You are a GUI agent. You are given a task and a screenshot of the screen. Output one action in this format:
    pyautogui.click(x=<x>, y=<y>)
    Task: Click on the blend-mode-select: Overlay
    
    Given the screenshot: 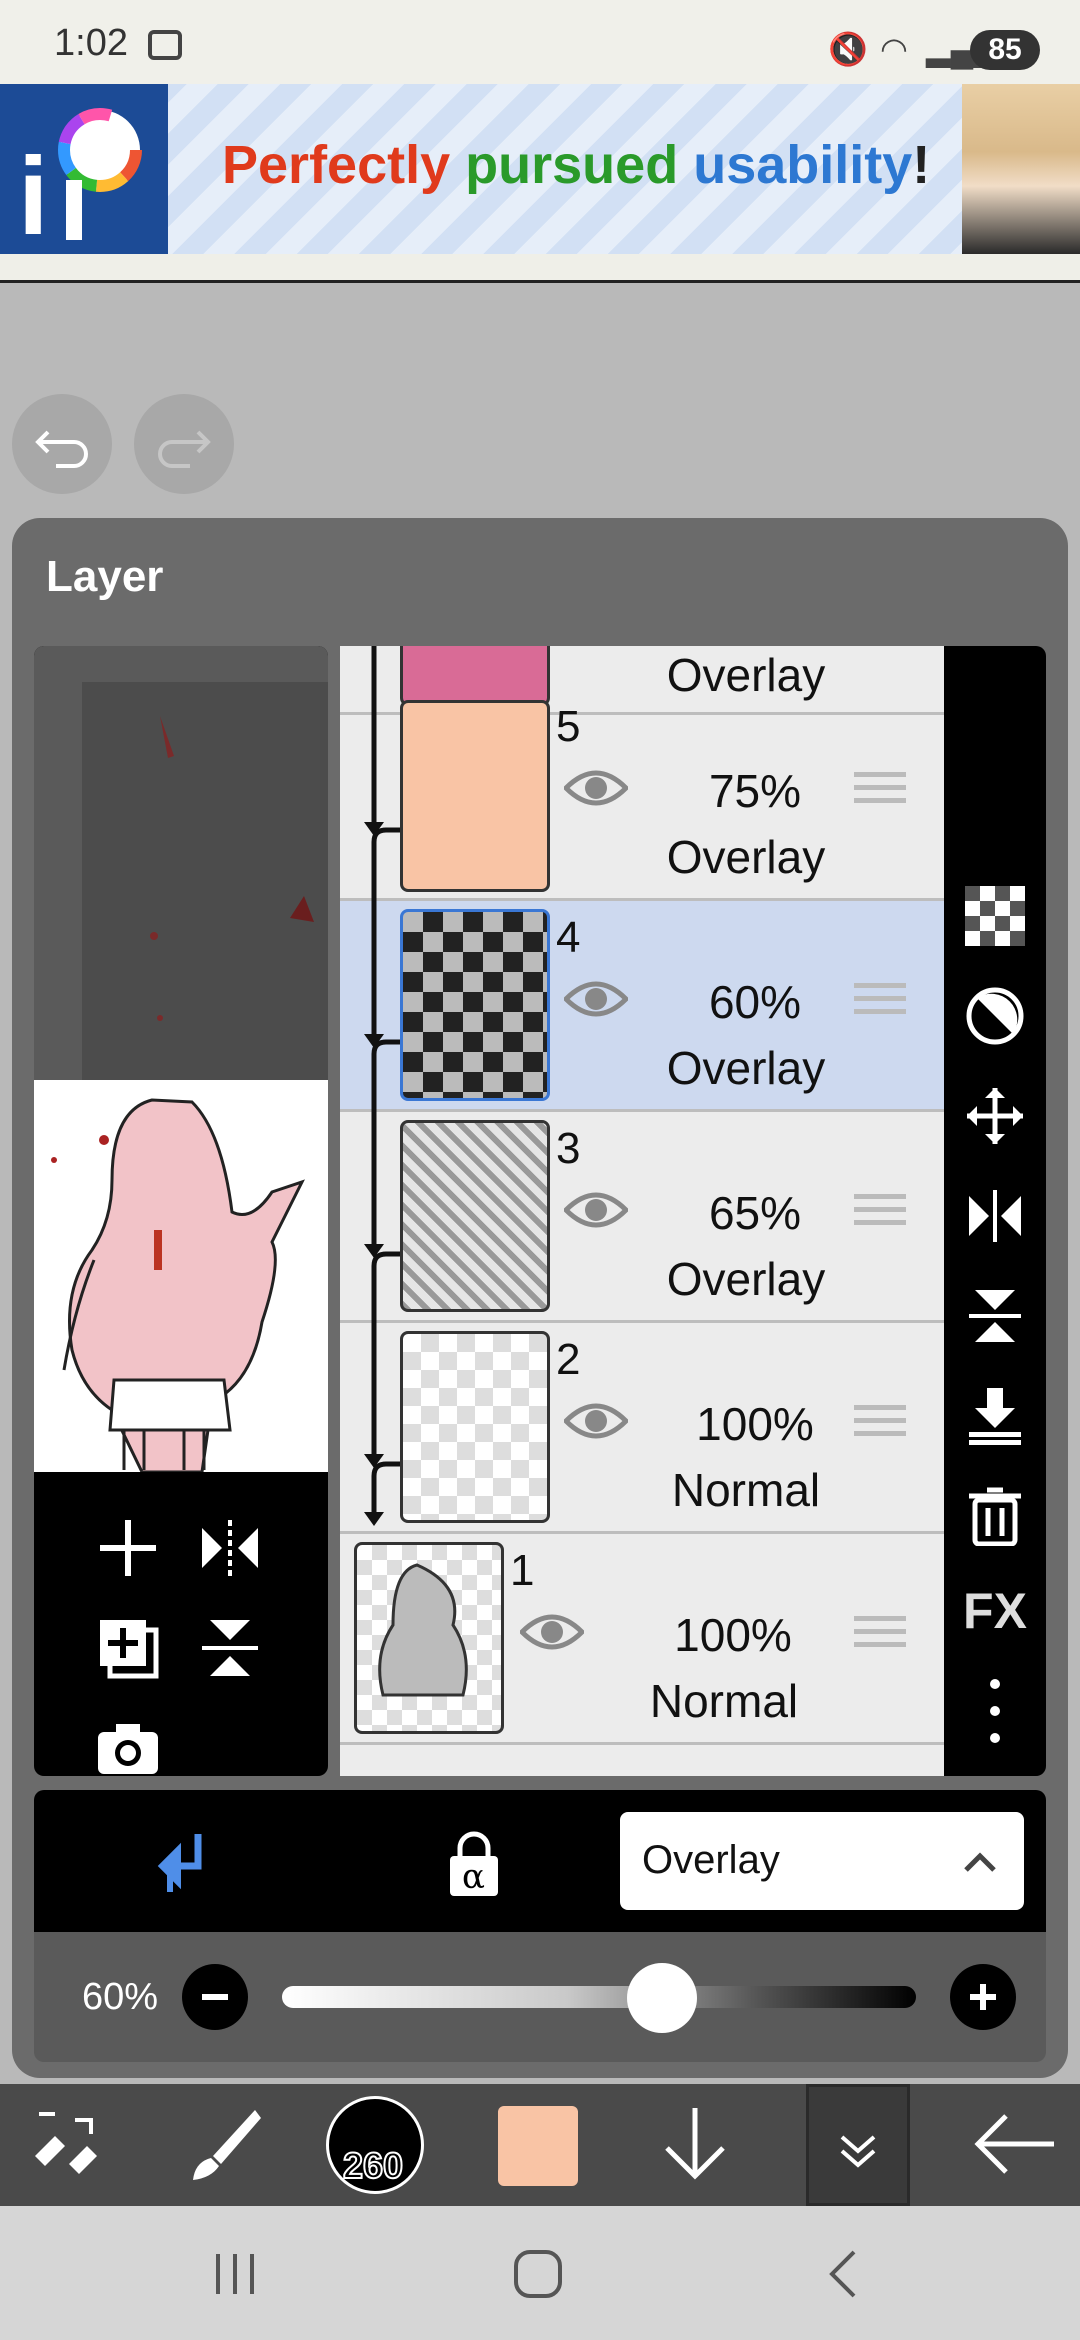 What is the action you would take?
    pyautogui.click(x=822, y=1861)
    